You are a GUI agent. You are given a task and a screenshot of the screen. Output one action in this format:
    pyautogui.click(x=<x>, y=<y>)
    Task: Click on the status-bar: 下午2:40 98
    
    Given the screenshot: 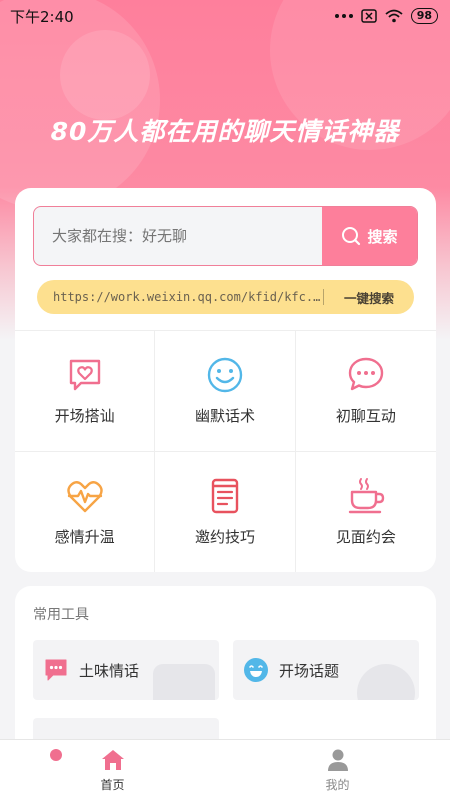 What is the action you would take?
    pyautogui.click(x=225, y=16)
    